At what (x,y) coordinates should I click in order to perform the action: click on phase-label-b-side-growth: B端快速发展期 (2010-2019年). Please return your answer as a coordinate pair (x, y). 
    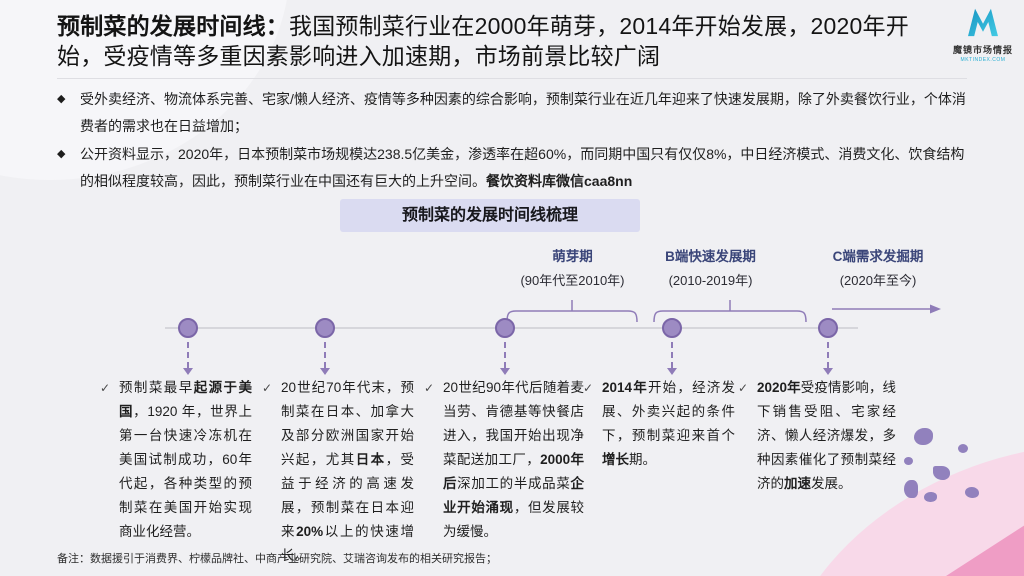
    Looking at the image, I should click on (710, 269).